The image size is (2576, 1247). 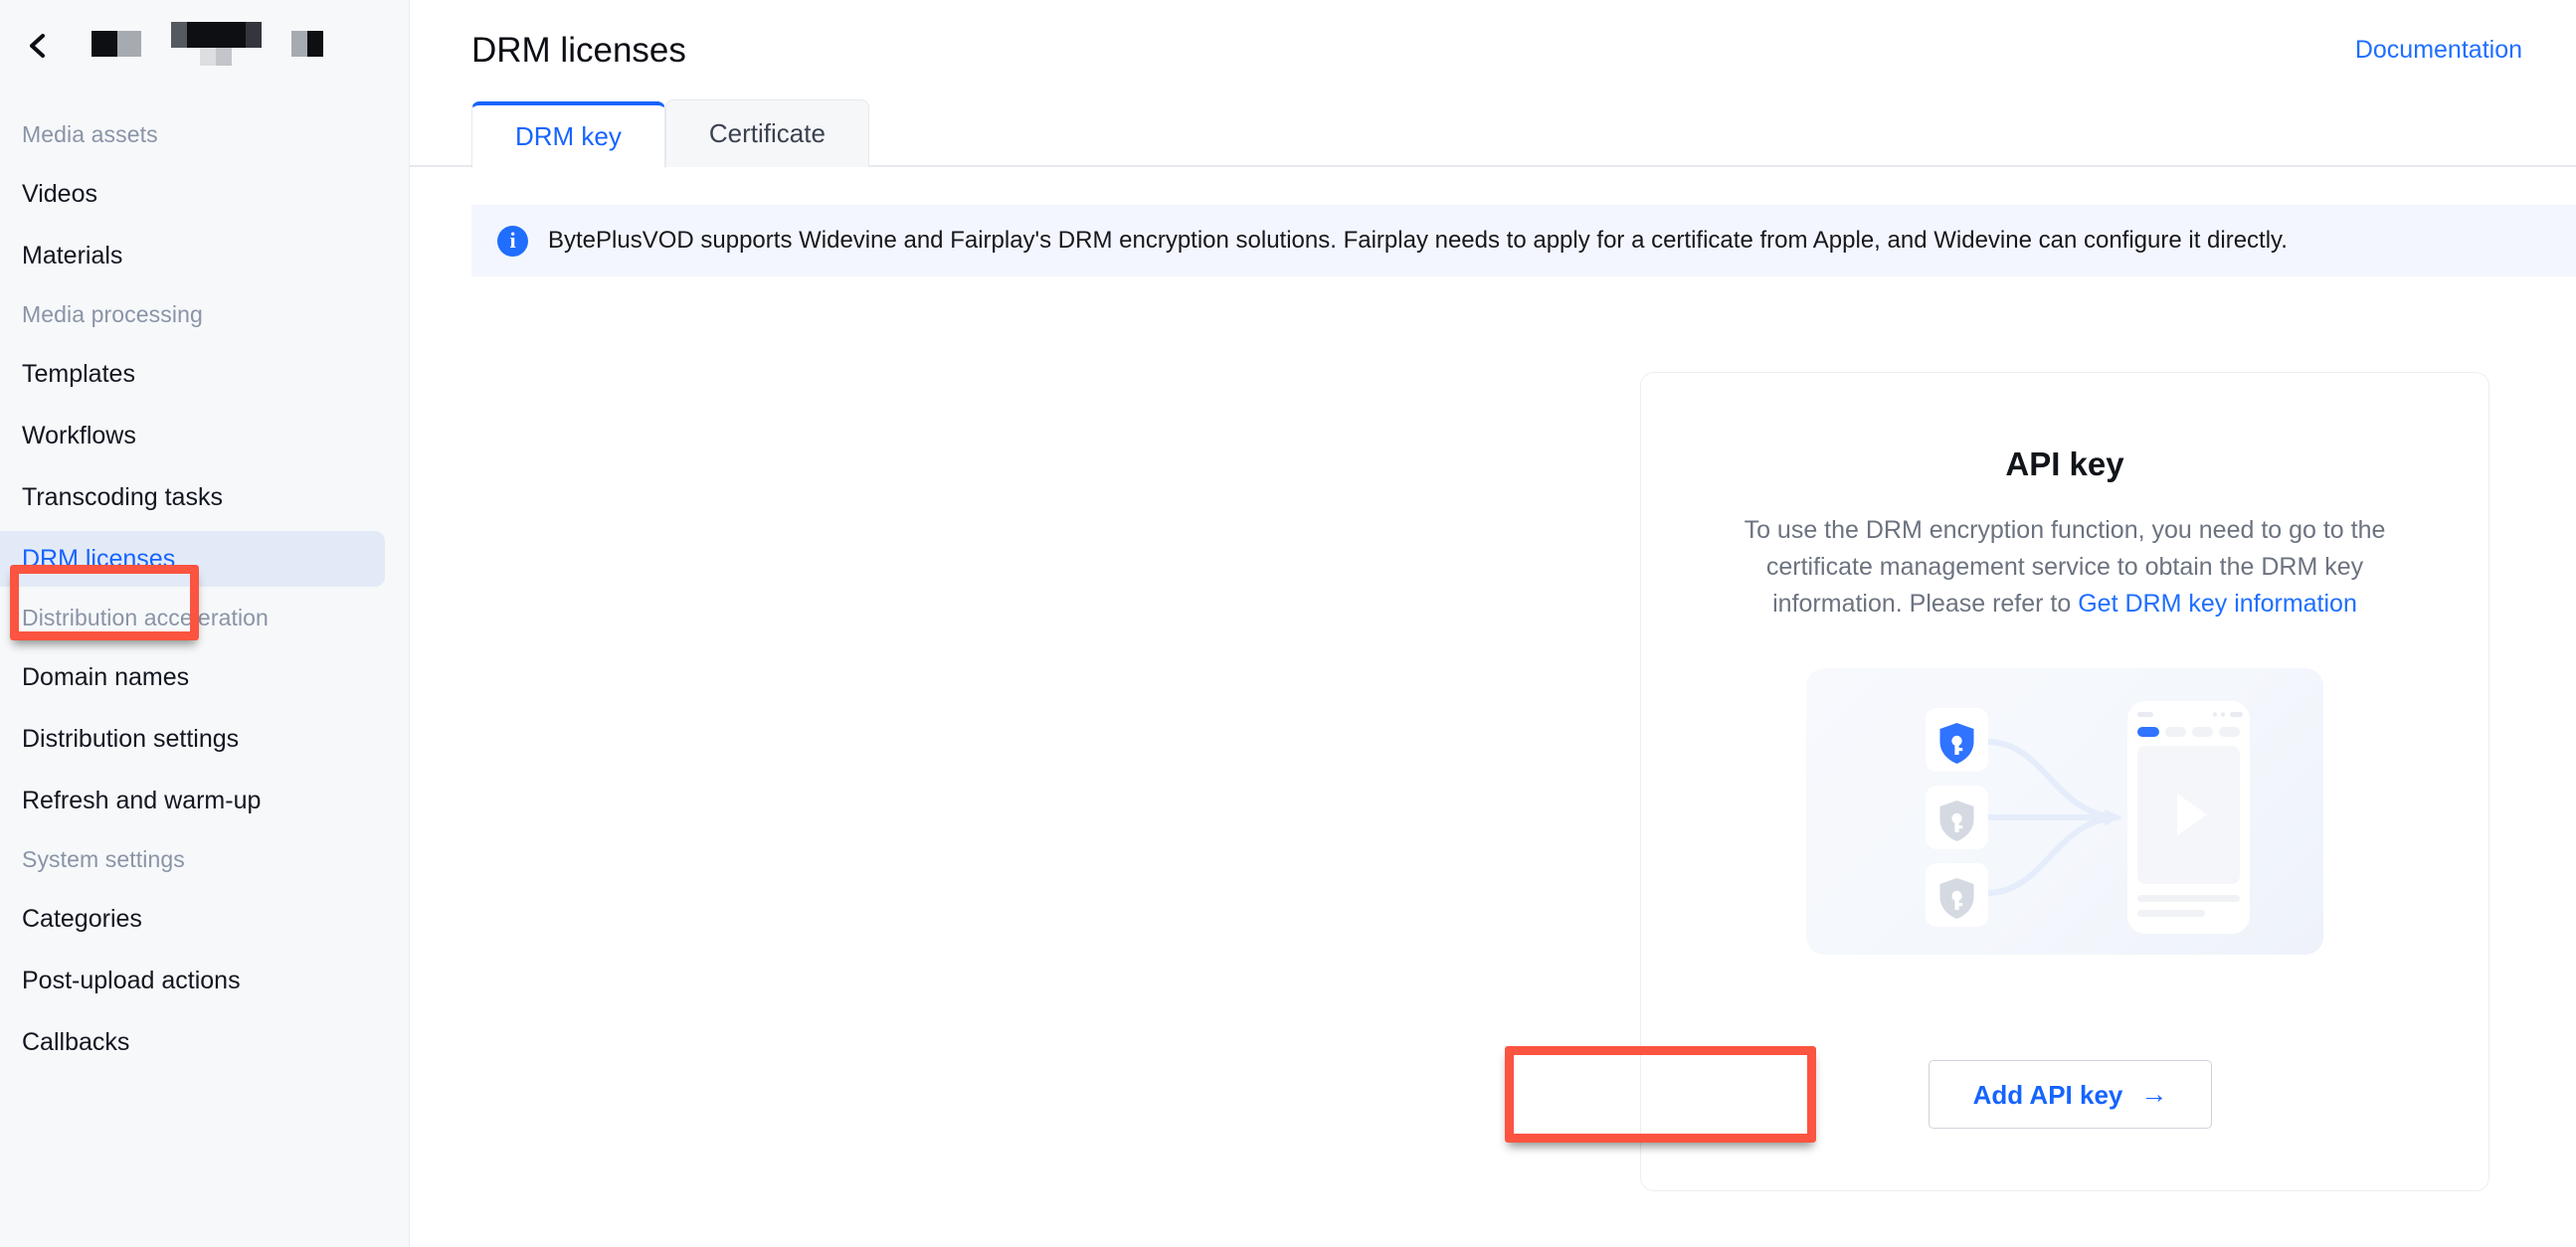 What do you see at coordinates (192, 255) in the screenshot?
I see `sidebar-item-materials: Materials` at bounding box center [192, 255].